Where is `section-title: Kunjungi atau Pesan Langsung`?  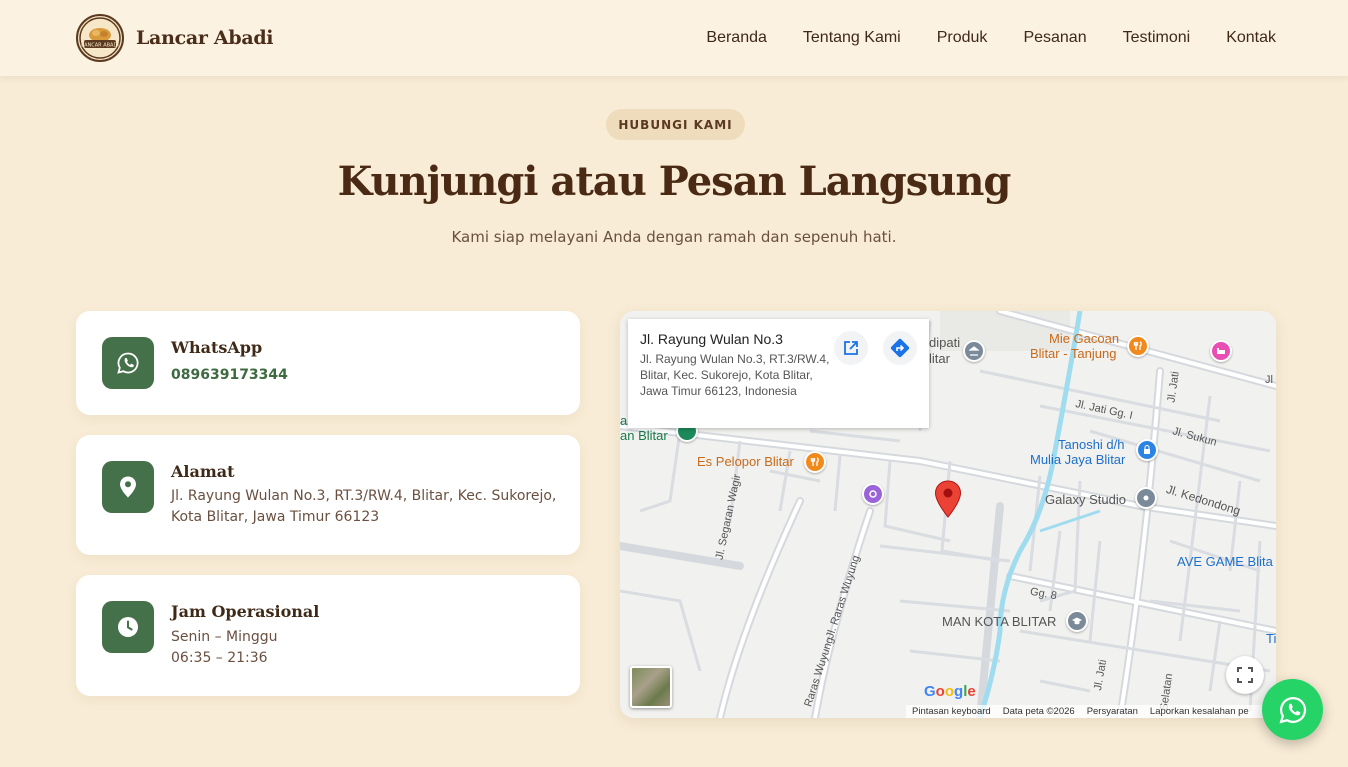 section-title: Kunjungi atau Pesan Langsung is located at coordinates (674, 181).